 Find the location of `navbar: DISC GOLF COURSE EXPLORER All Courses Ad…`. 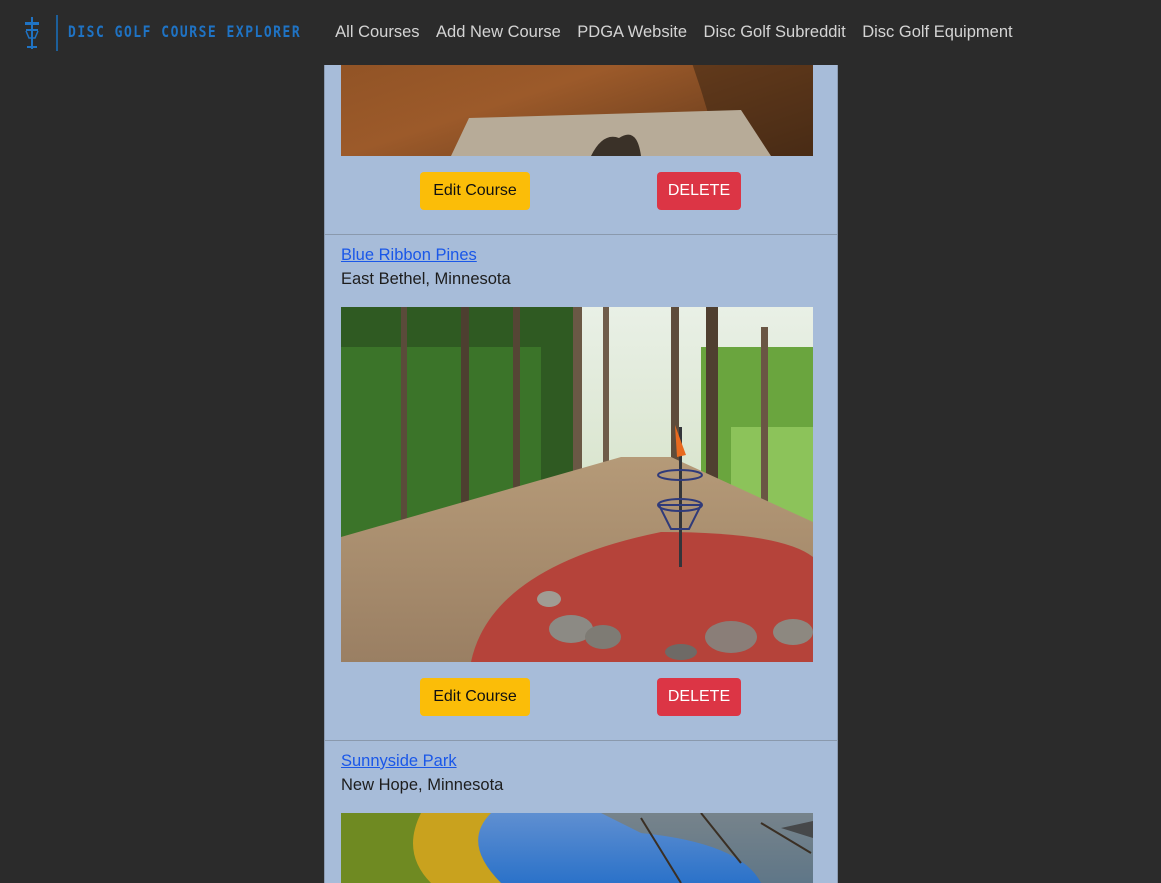

navbar: DISC GOLF COURSE EXPLORER All Courses Ad… is located at coordinates (580, 32).